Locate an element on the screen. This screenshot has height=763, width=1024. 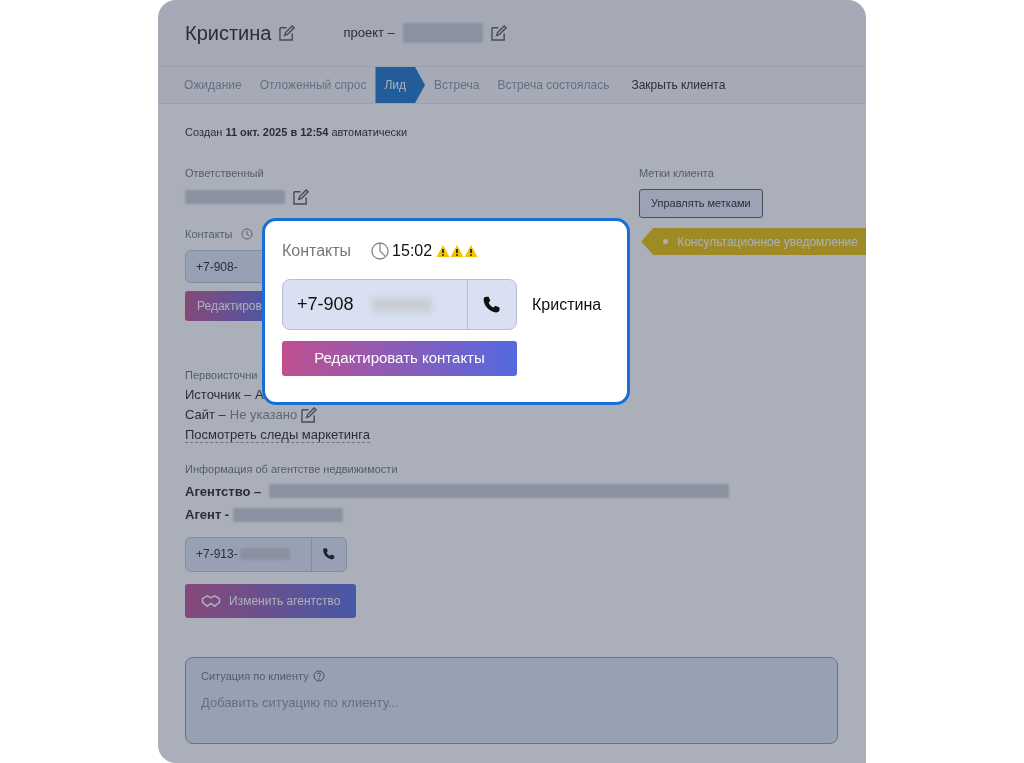
agent-label: Агент - is located at coordinates (207, 515).